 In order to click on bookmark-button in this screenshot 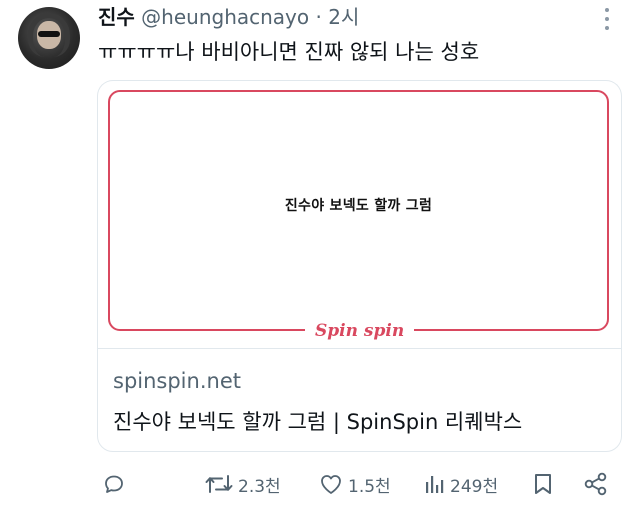, I will do `click(543, 484)`.